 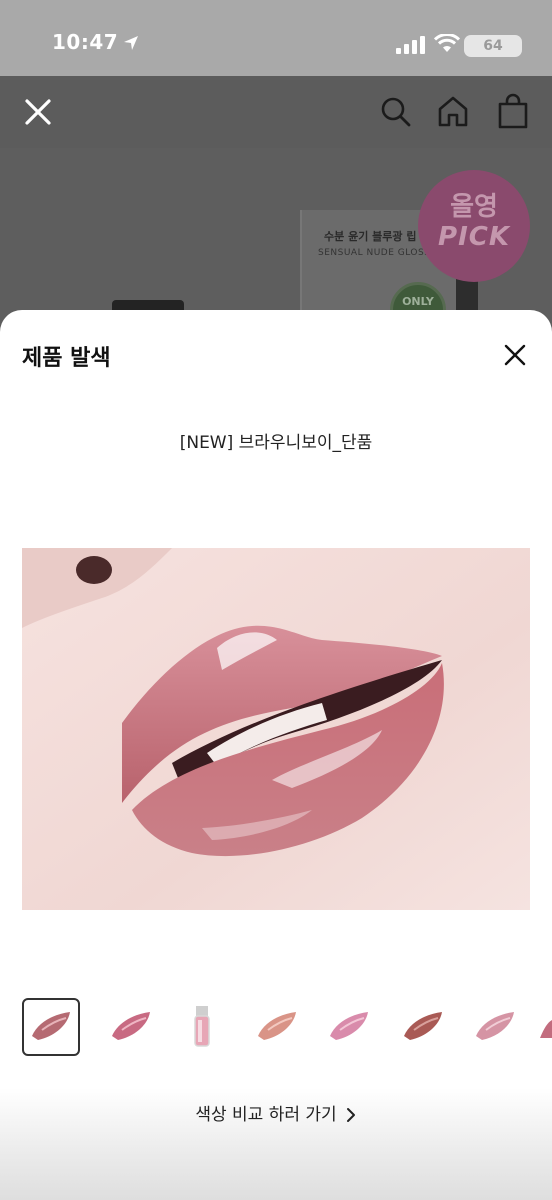 What do you see at coordinates (94, 570) in the screenshot?
I see `nostril` at bounding box center [94, 570].